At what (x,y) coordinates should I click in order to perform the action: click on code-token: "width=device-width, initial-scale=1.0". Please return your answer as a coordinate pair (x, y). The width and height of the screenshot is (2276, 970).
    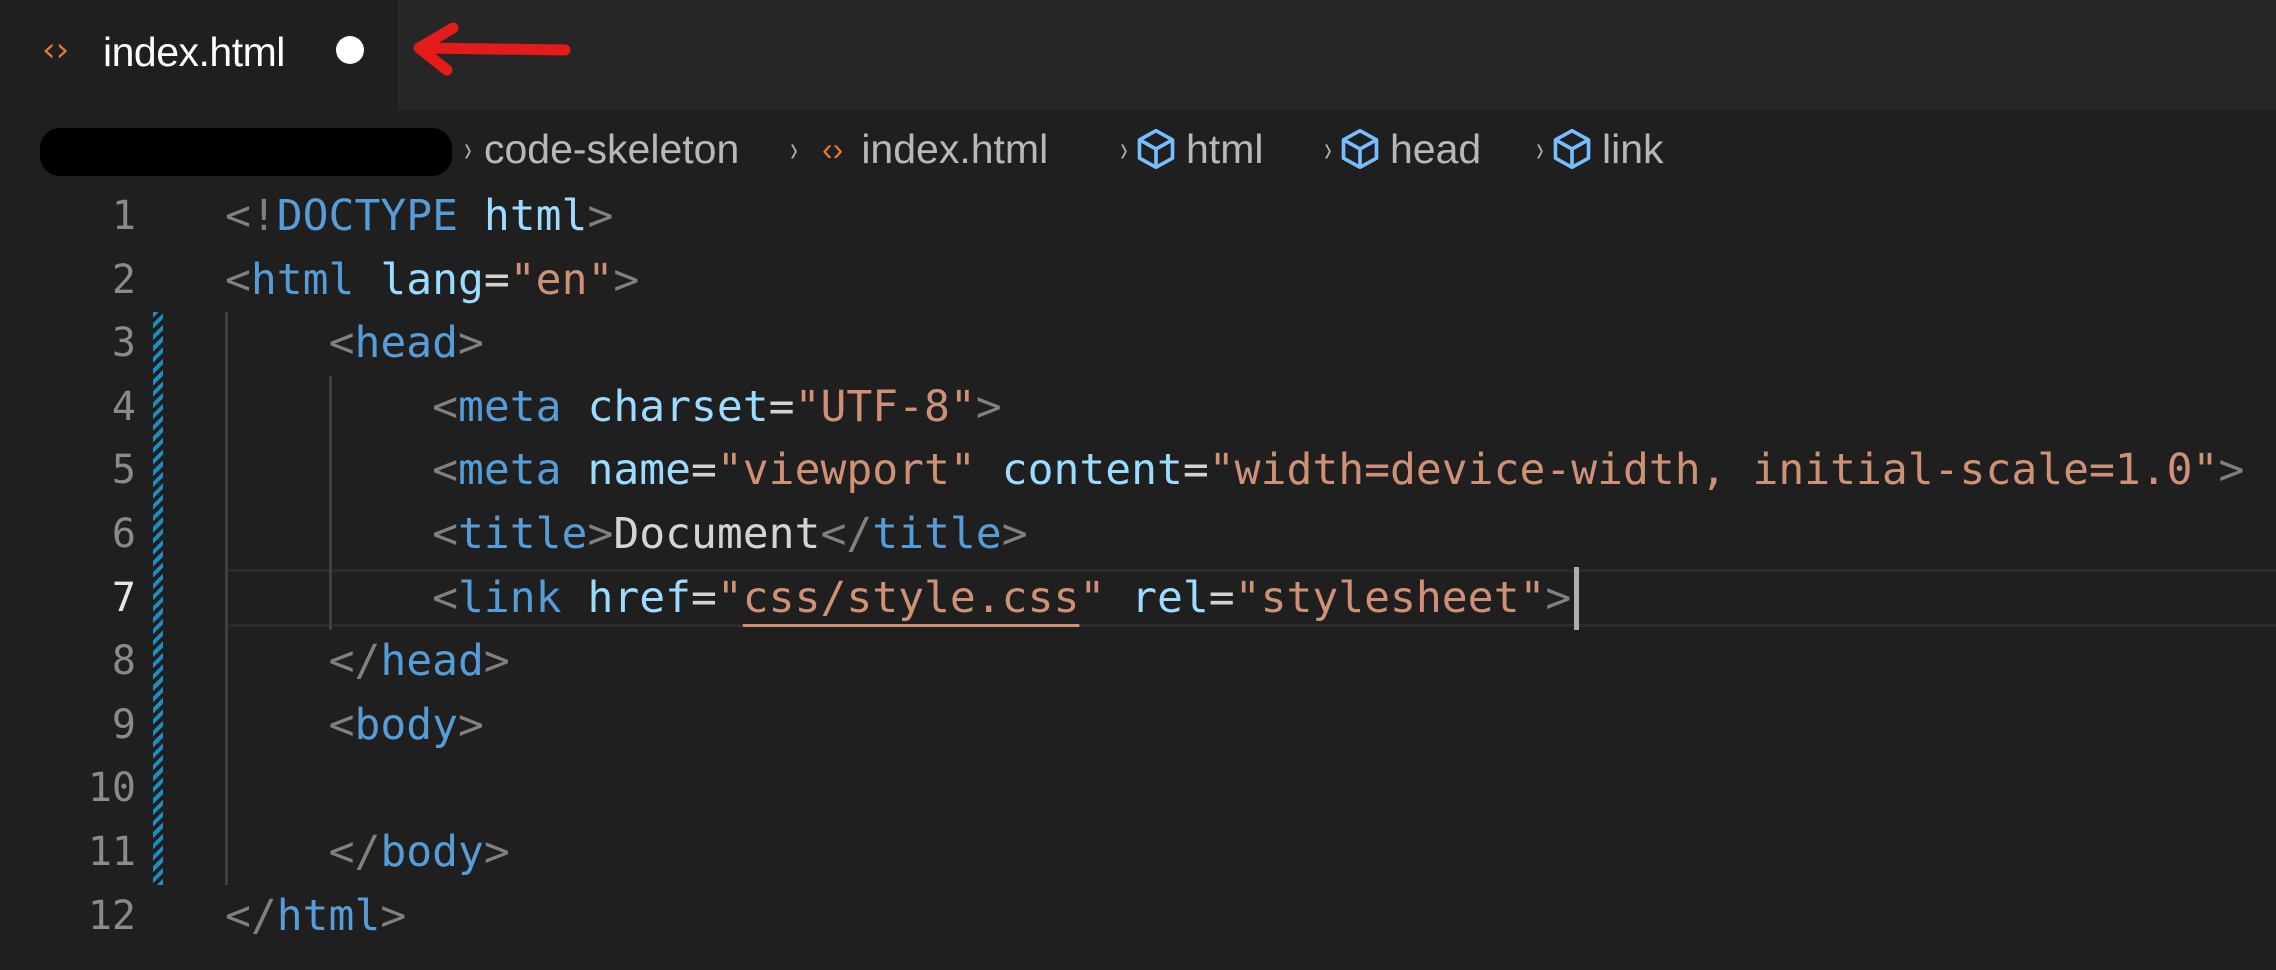
    Looking at the image, I should click on (1713, 470).